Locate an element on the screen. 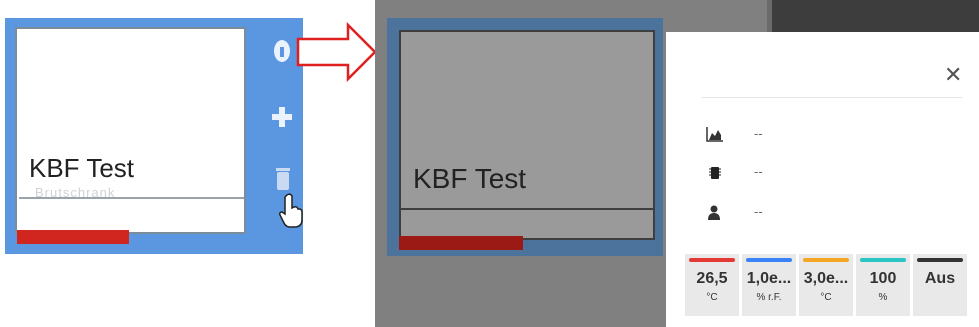 This screenshot has height=327, width=979. chart-area-icon is located at coordinates (715, 135).